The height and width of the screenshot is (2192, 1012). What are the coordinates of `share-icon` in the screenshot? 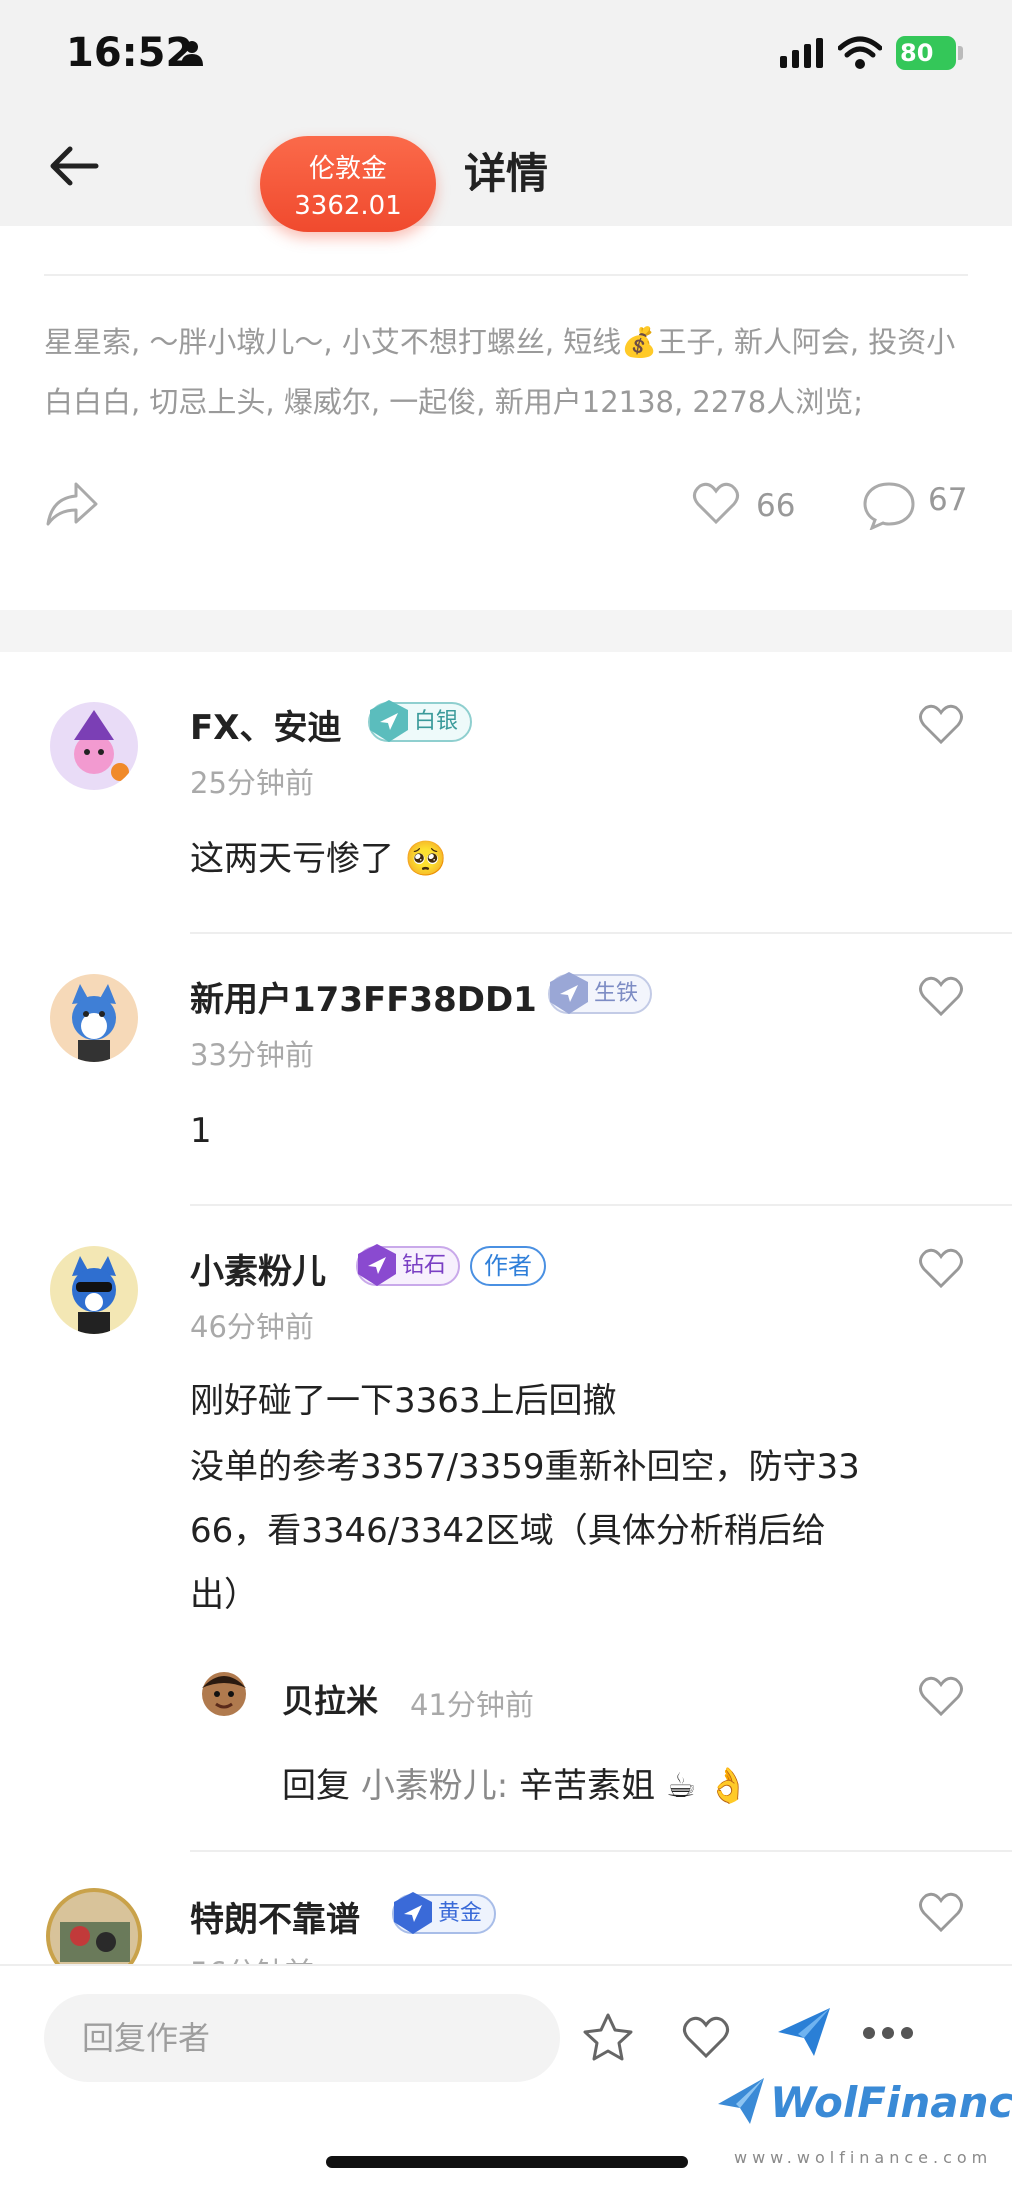 It's located at (71, 504).